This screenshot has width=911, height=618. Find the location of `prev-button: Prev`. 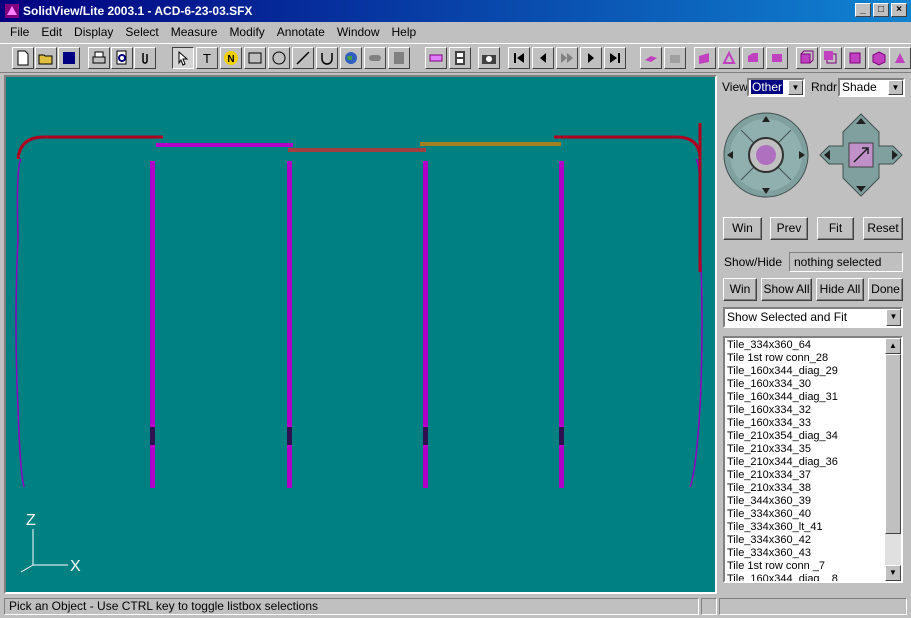

prev-button: Prev is located at coordinates (789, 228).